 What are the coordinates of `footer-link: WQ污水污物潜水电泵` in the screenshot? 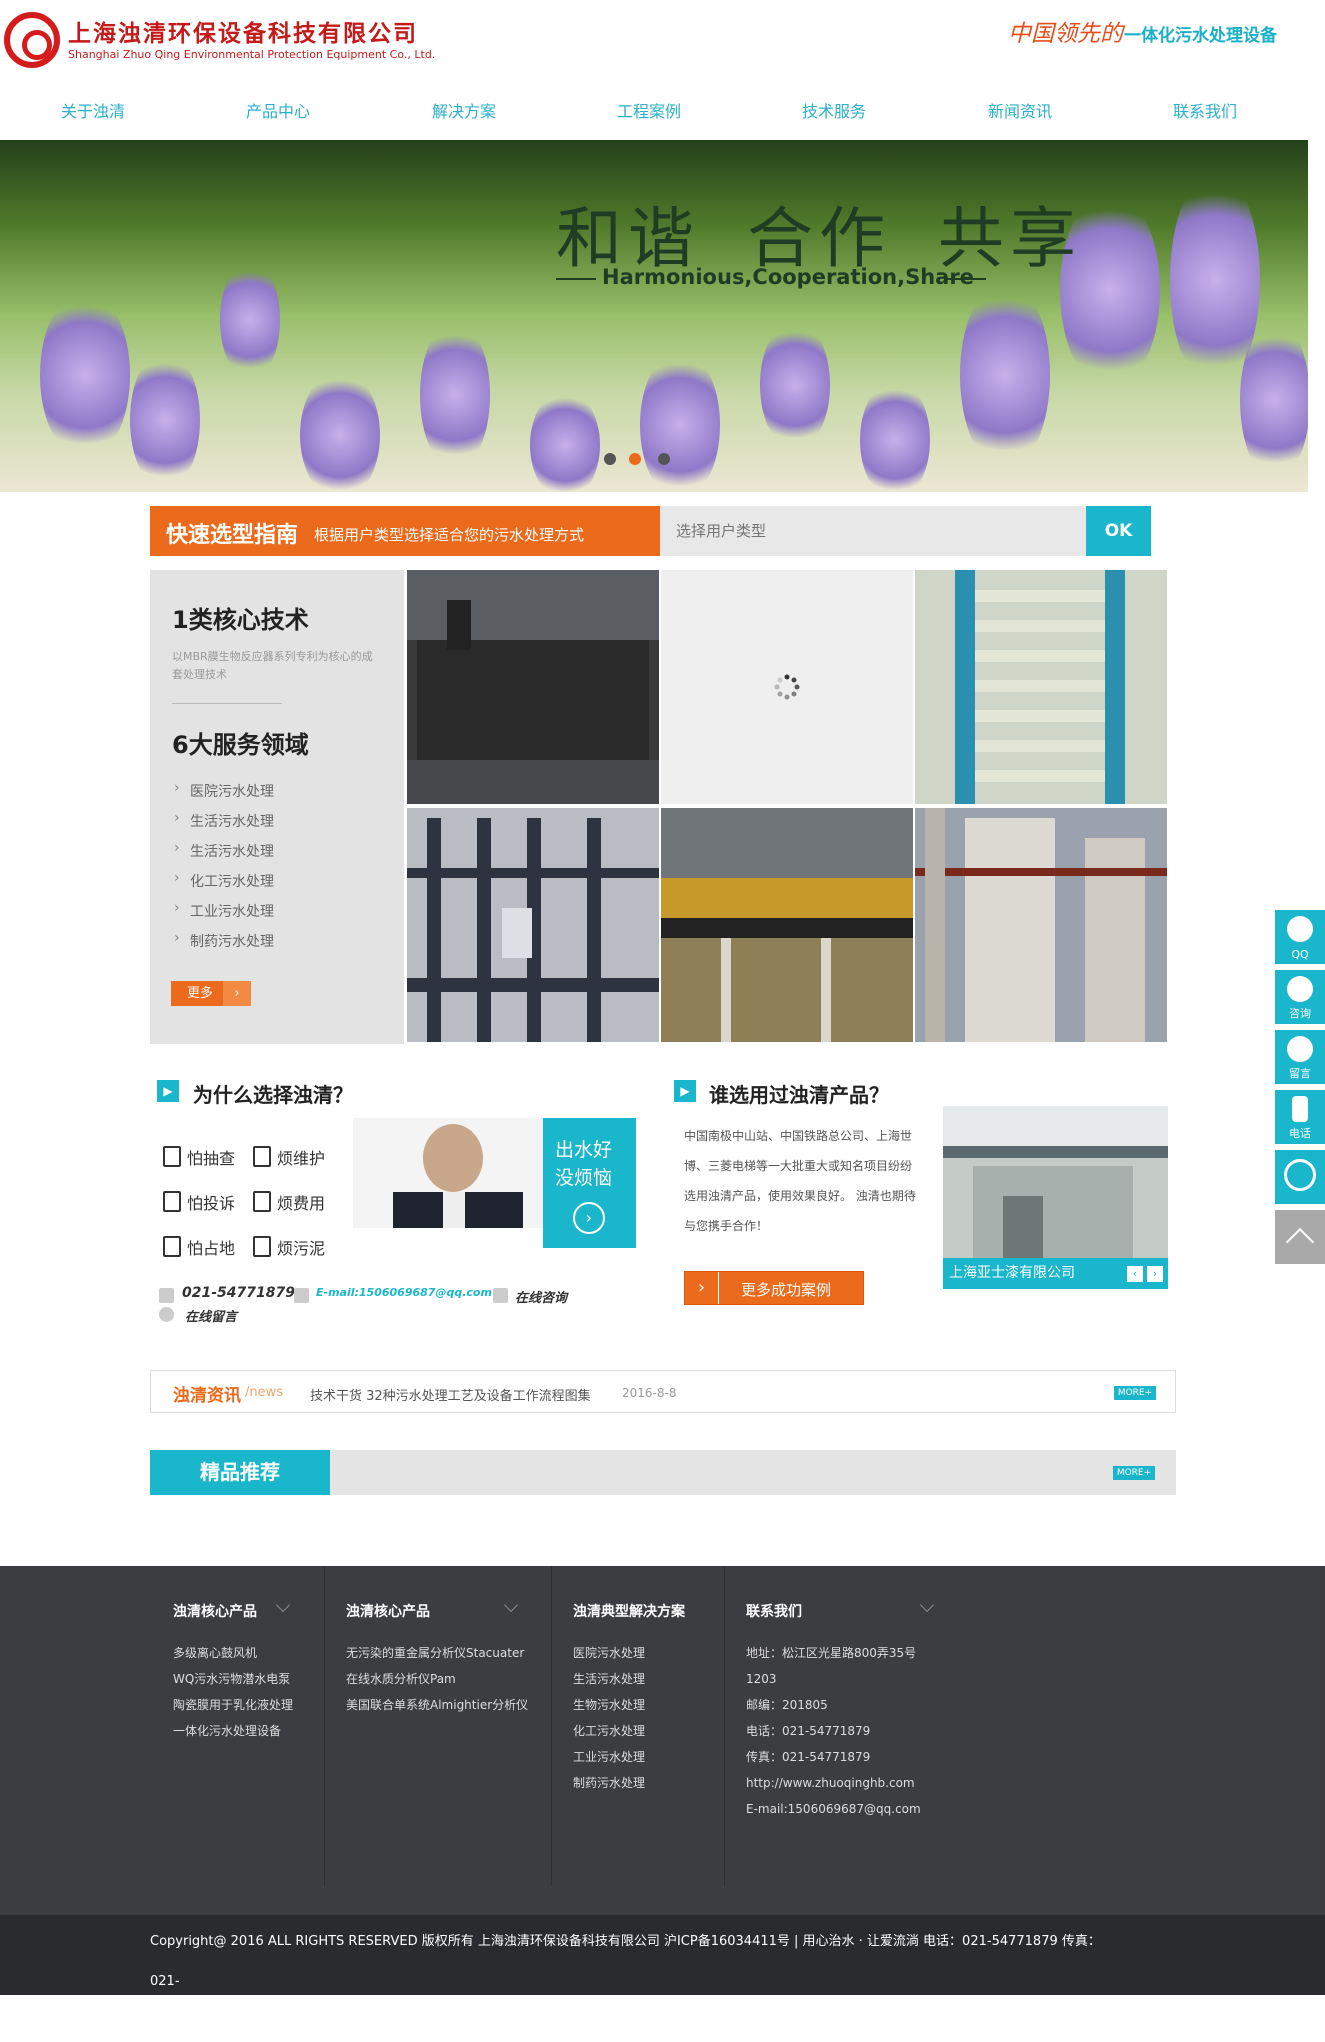 It's located at (233, 1679).